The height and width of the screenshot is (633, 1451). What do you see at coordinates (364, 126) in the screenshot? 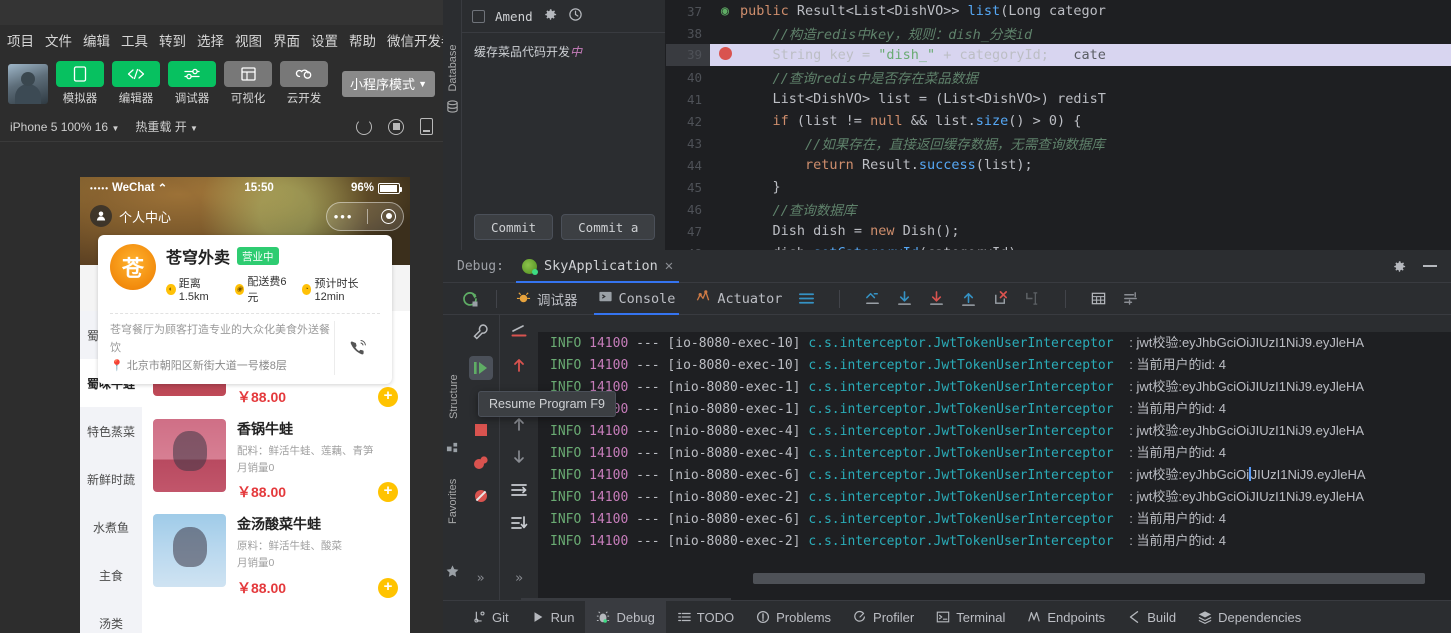
I see `refresh-icon` at bounding box center [364, 126].